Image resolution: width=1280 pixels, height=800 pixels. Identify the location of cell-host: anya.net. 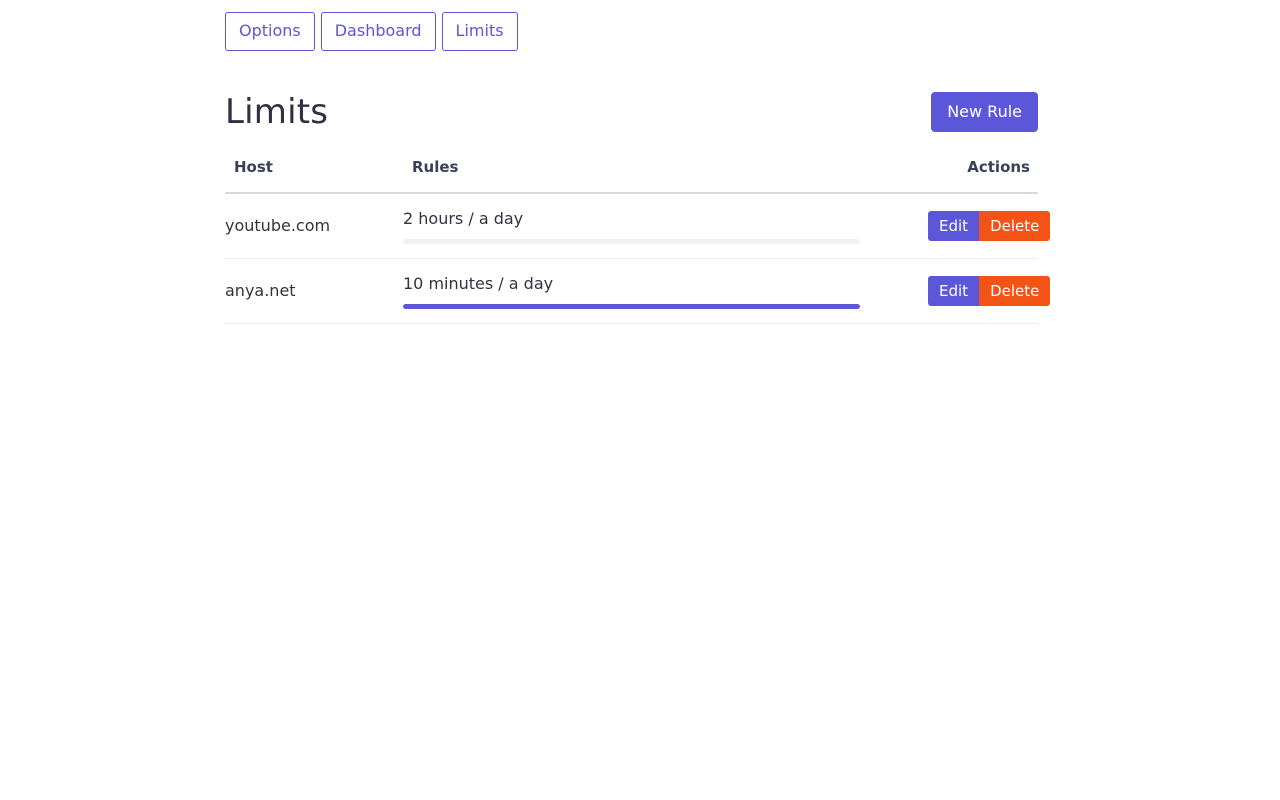
(314, 291).